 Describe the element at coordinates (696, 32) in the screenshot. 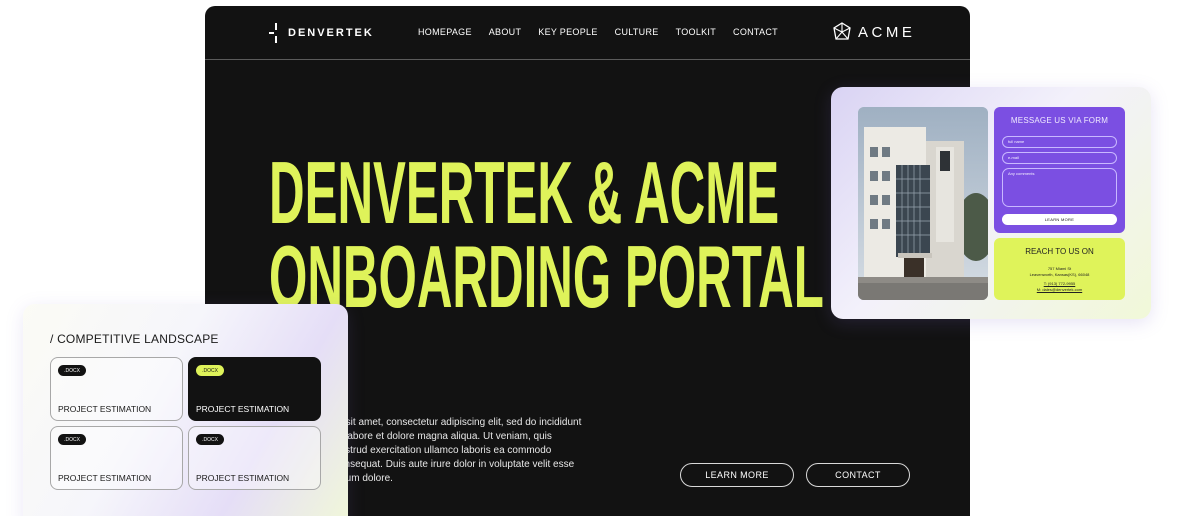

I see `nav-toolkit: TOOLKIT` at that location.